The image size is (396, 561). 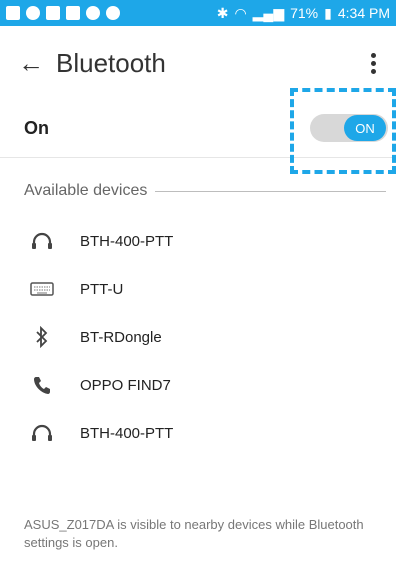 What do you see at coordinates (73, 13) in the screenshot?
I see `calendar-icon` at bounding box center [73, 13].